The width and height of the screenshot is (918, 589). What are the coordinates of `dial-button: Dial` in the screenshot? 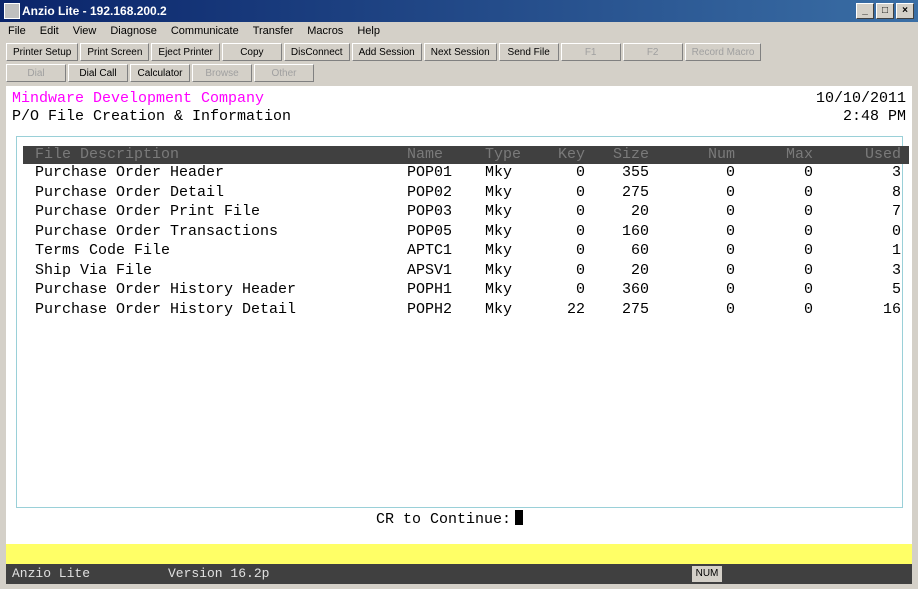 It's located at (36, 73).